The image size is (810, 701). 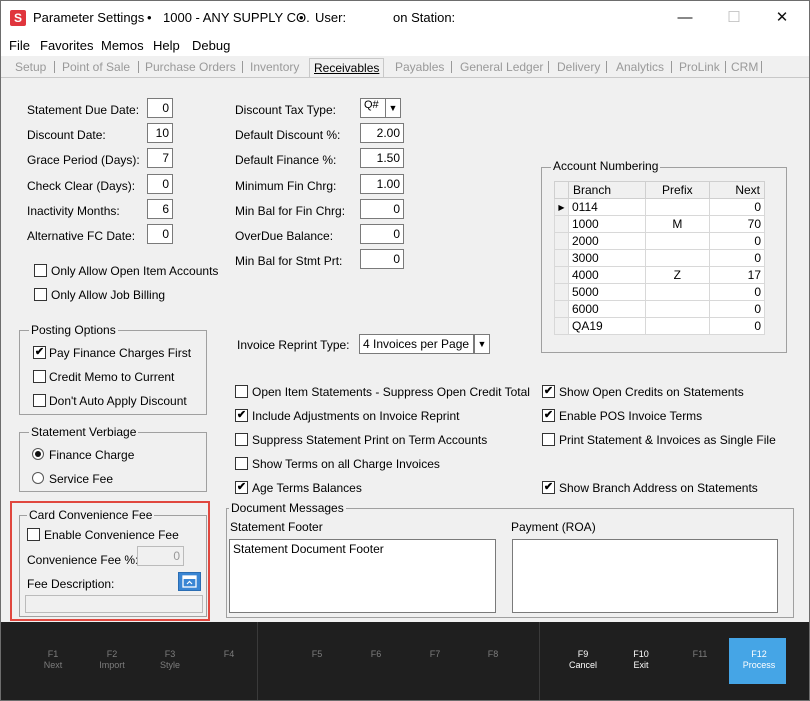 I want to click on no-auto-discount-checkbox, so click(x=39, y=400).